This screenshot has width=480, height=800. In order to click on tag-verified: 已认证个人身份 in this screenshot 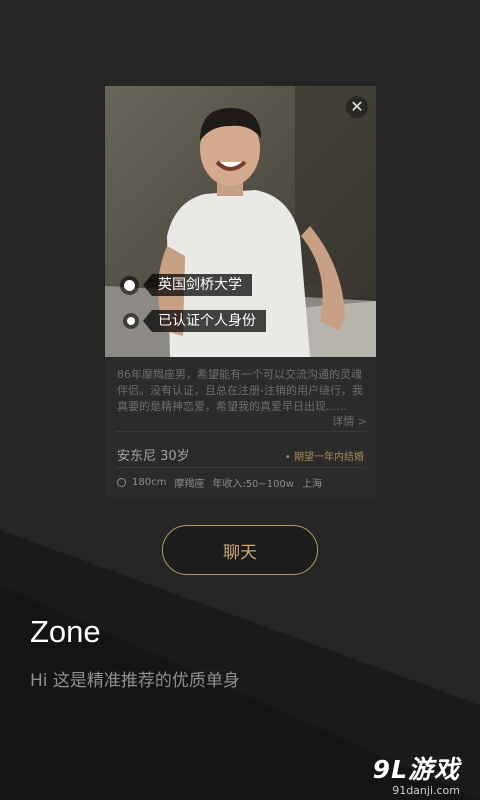, I will do `click(196, 321)`.